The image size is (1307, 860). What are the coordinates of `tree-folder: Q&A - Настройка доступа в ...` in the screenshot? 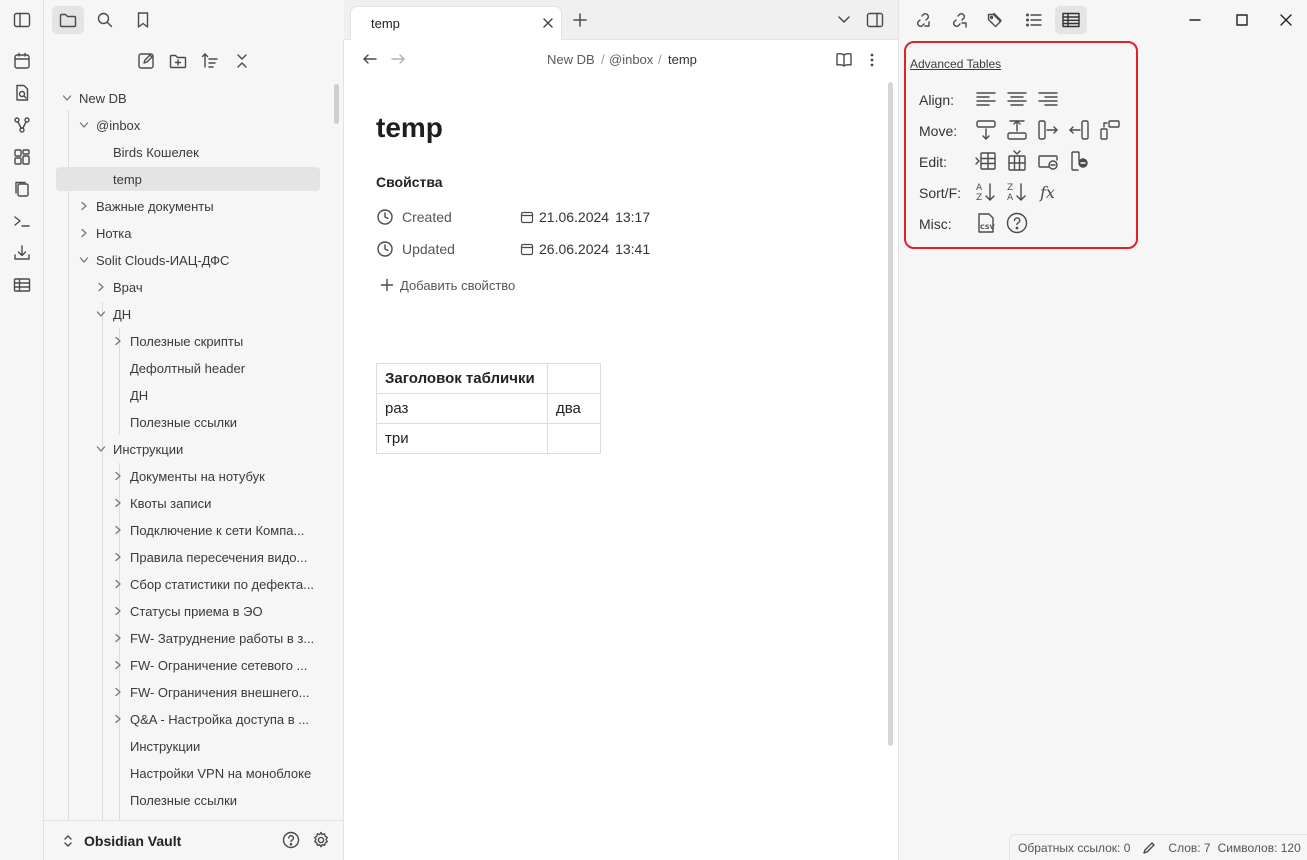 It's located at (211, 719).